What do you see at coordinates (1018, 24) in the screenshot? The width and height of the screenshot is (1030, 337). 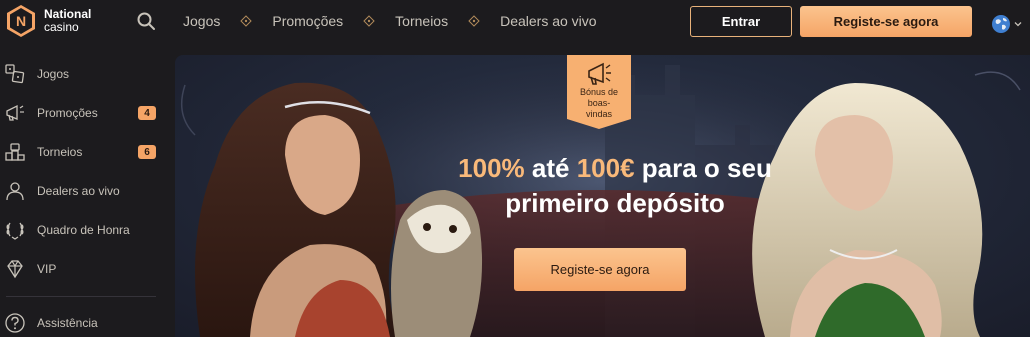 I see `chevron-down-icon` at bounding box center [1018, 24].